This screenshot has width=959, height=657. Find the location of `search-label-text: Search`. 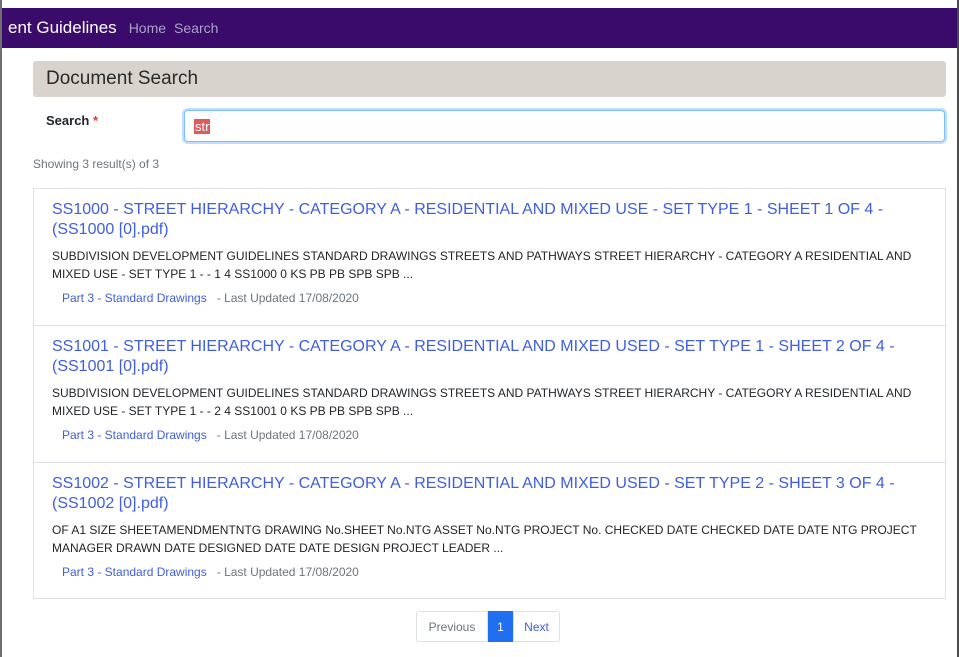

search-label-text: Search is located at coordinates (68, 120).